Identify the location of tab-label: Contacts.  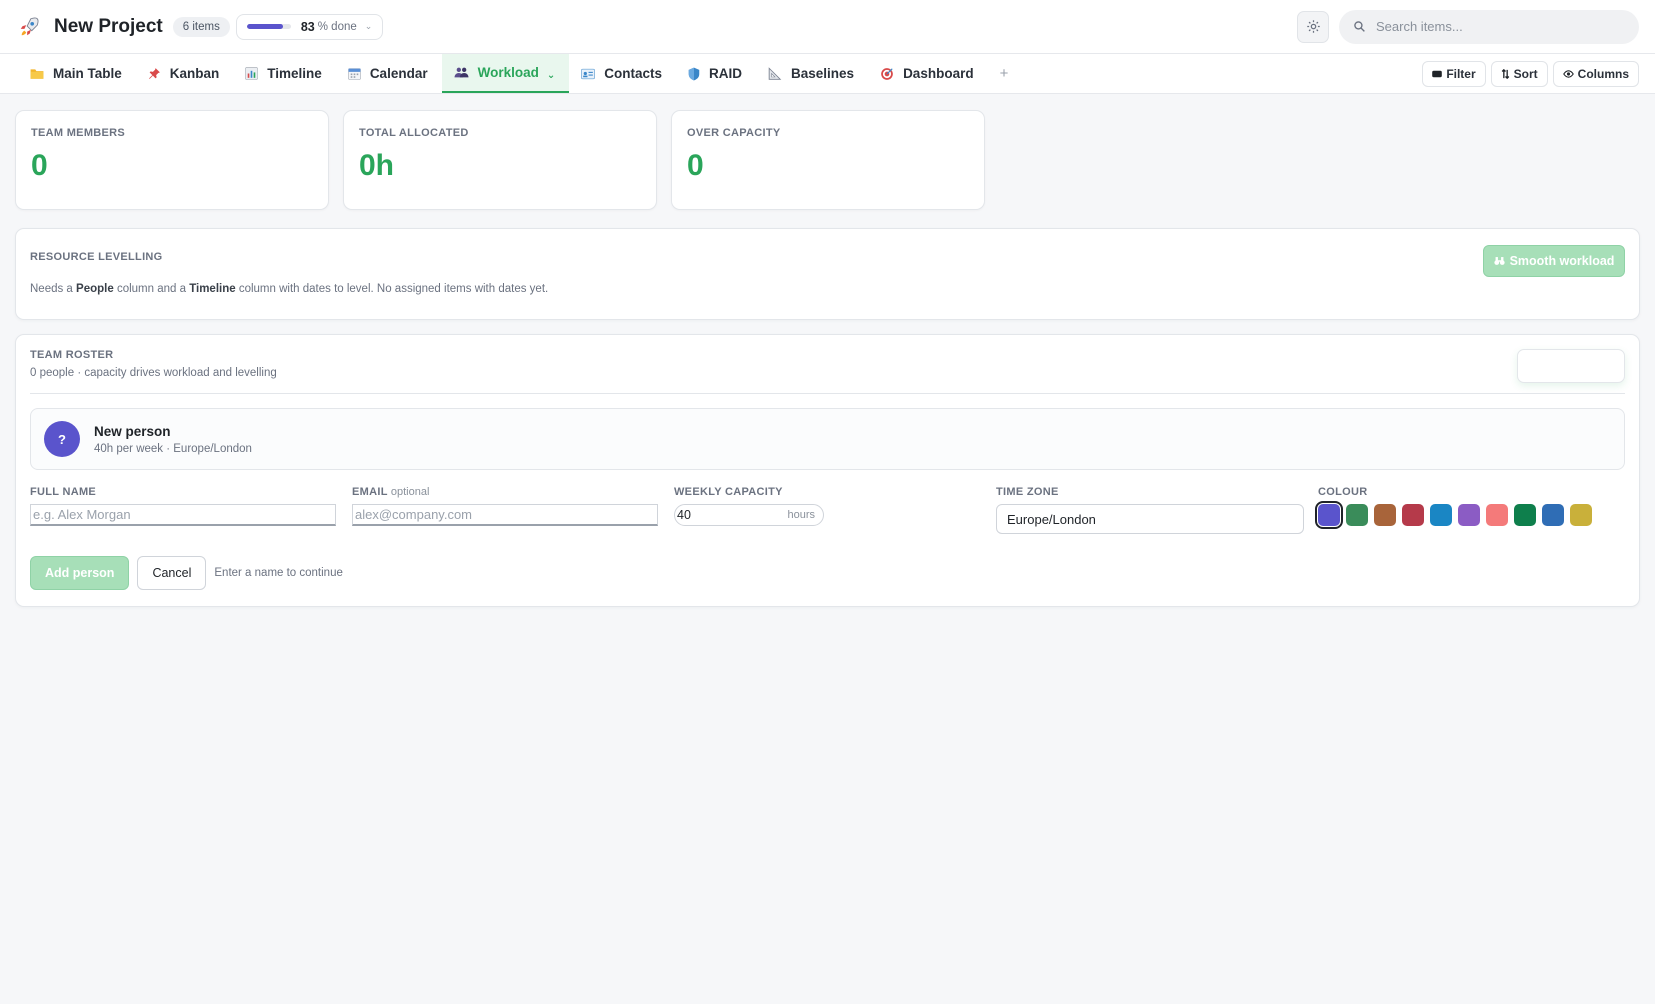
(633, 73).